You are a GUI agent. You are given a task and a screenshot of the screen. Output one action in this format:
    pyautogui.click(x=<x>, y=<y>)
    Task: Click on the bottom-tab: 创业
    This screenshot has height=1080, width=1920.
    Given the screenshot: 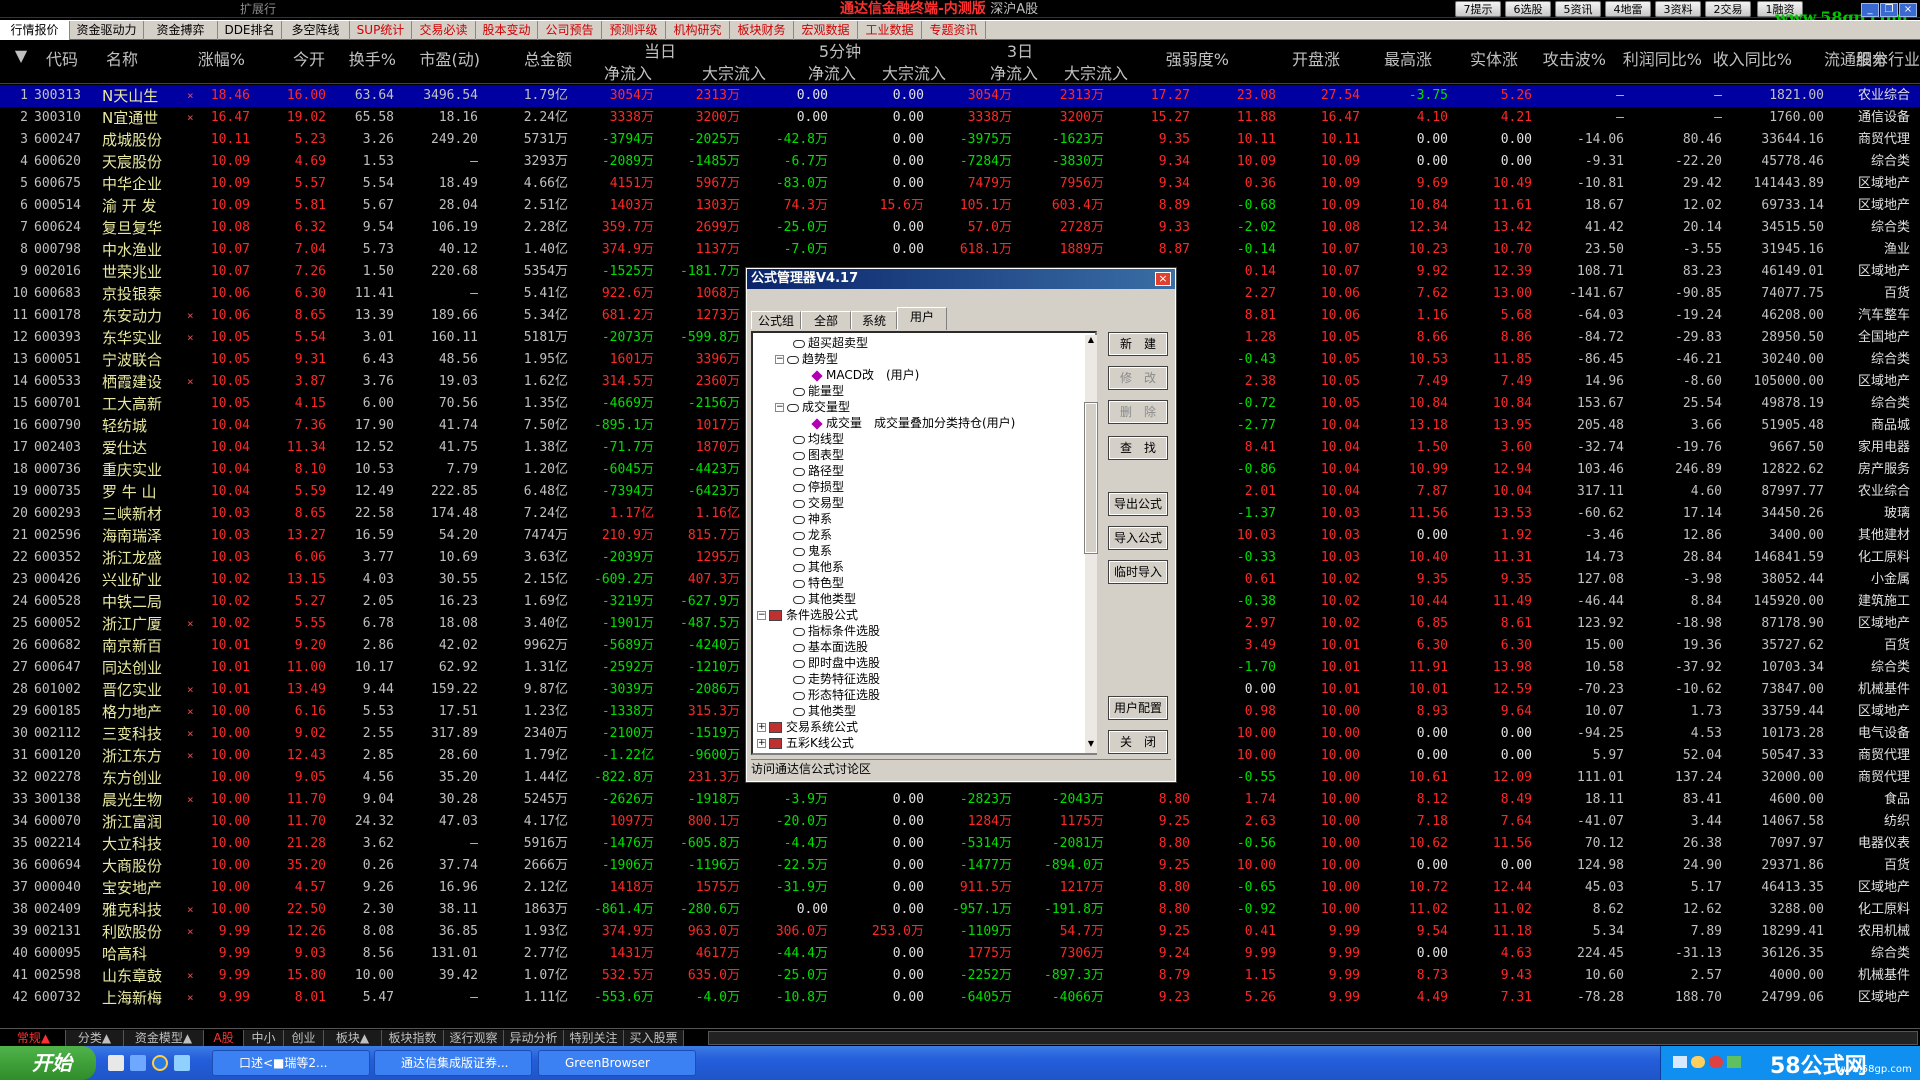 What is the action you would take?
    pyautogui.click(x=304, y=1038)
    